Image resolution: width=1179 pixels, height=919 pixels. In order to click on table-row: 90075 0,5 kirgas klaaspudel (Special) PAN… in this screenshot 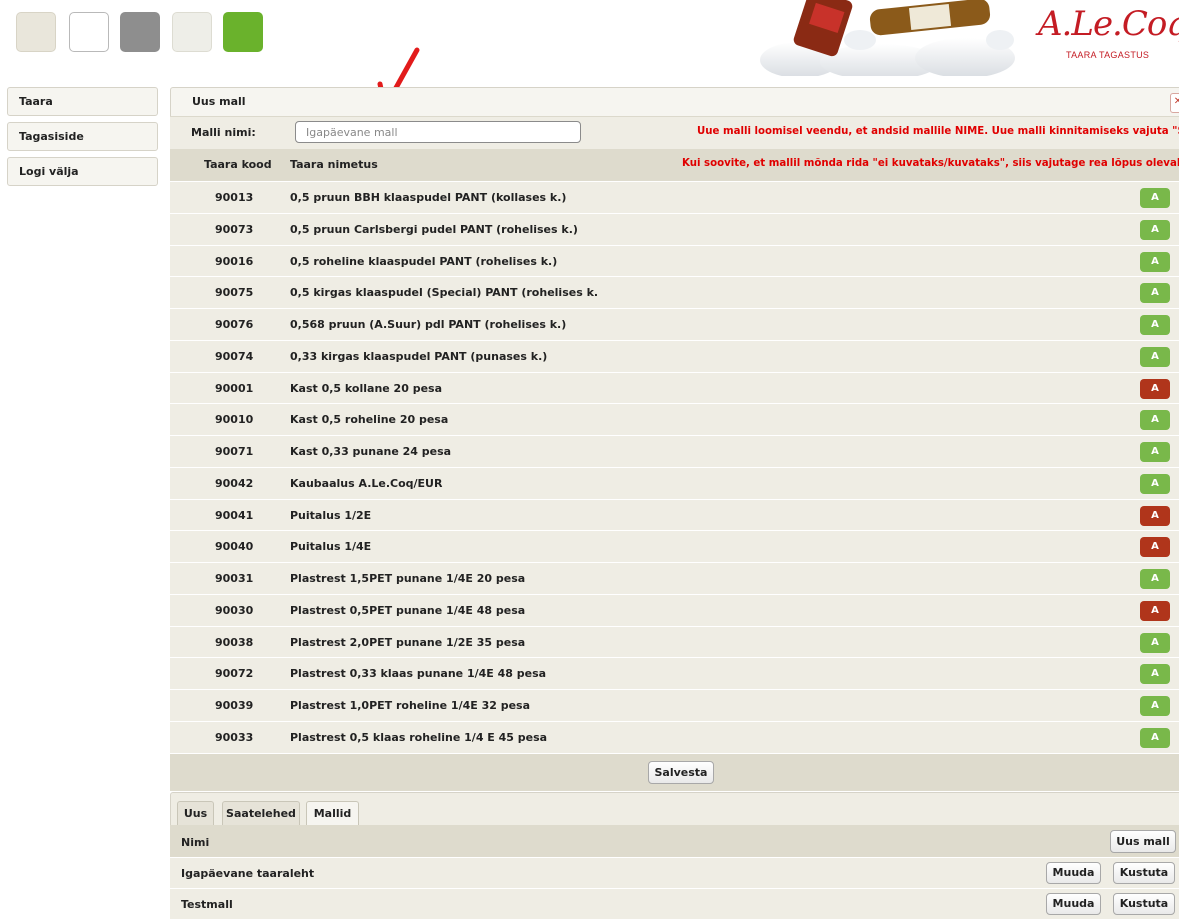, I will do `click(674, 292)`.